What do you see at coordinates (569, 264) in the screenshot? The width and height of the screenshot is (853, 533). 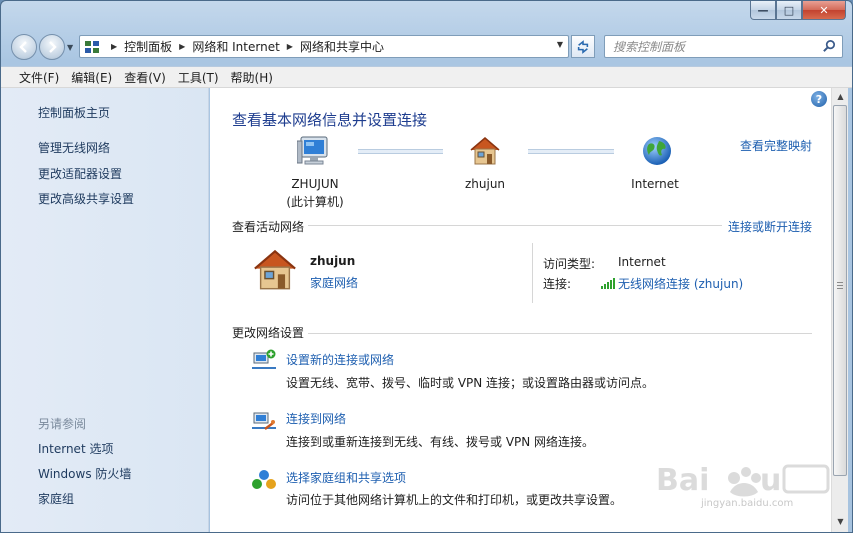 I see `access-type-label: 访问类型:` at bounding box center [569, 264].